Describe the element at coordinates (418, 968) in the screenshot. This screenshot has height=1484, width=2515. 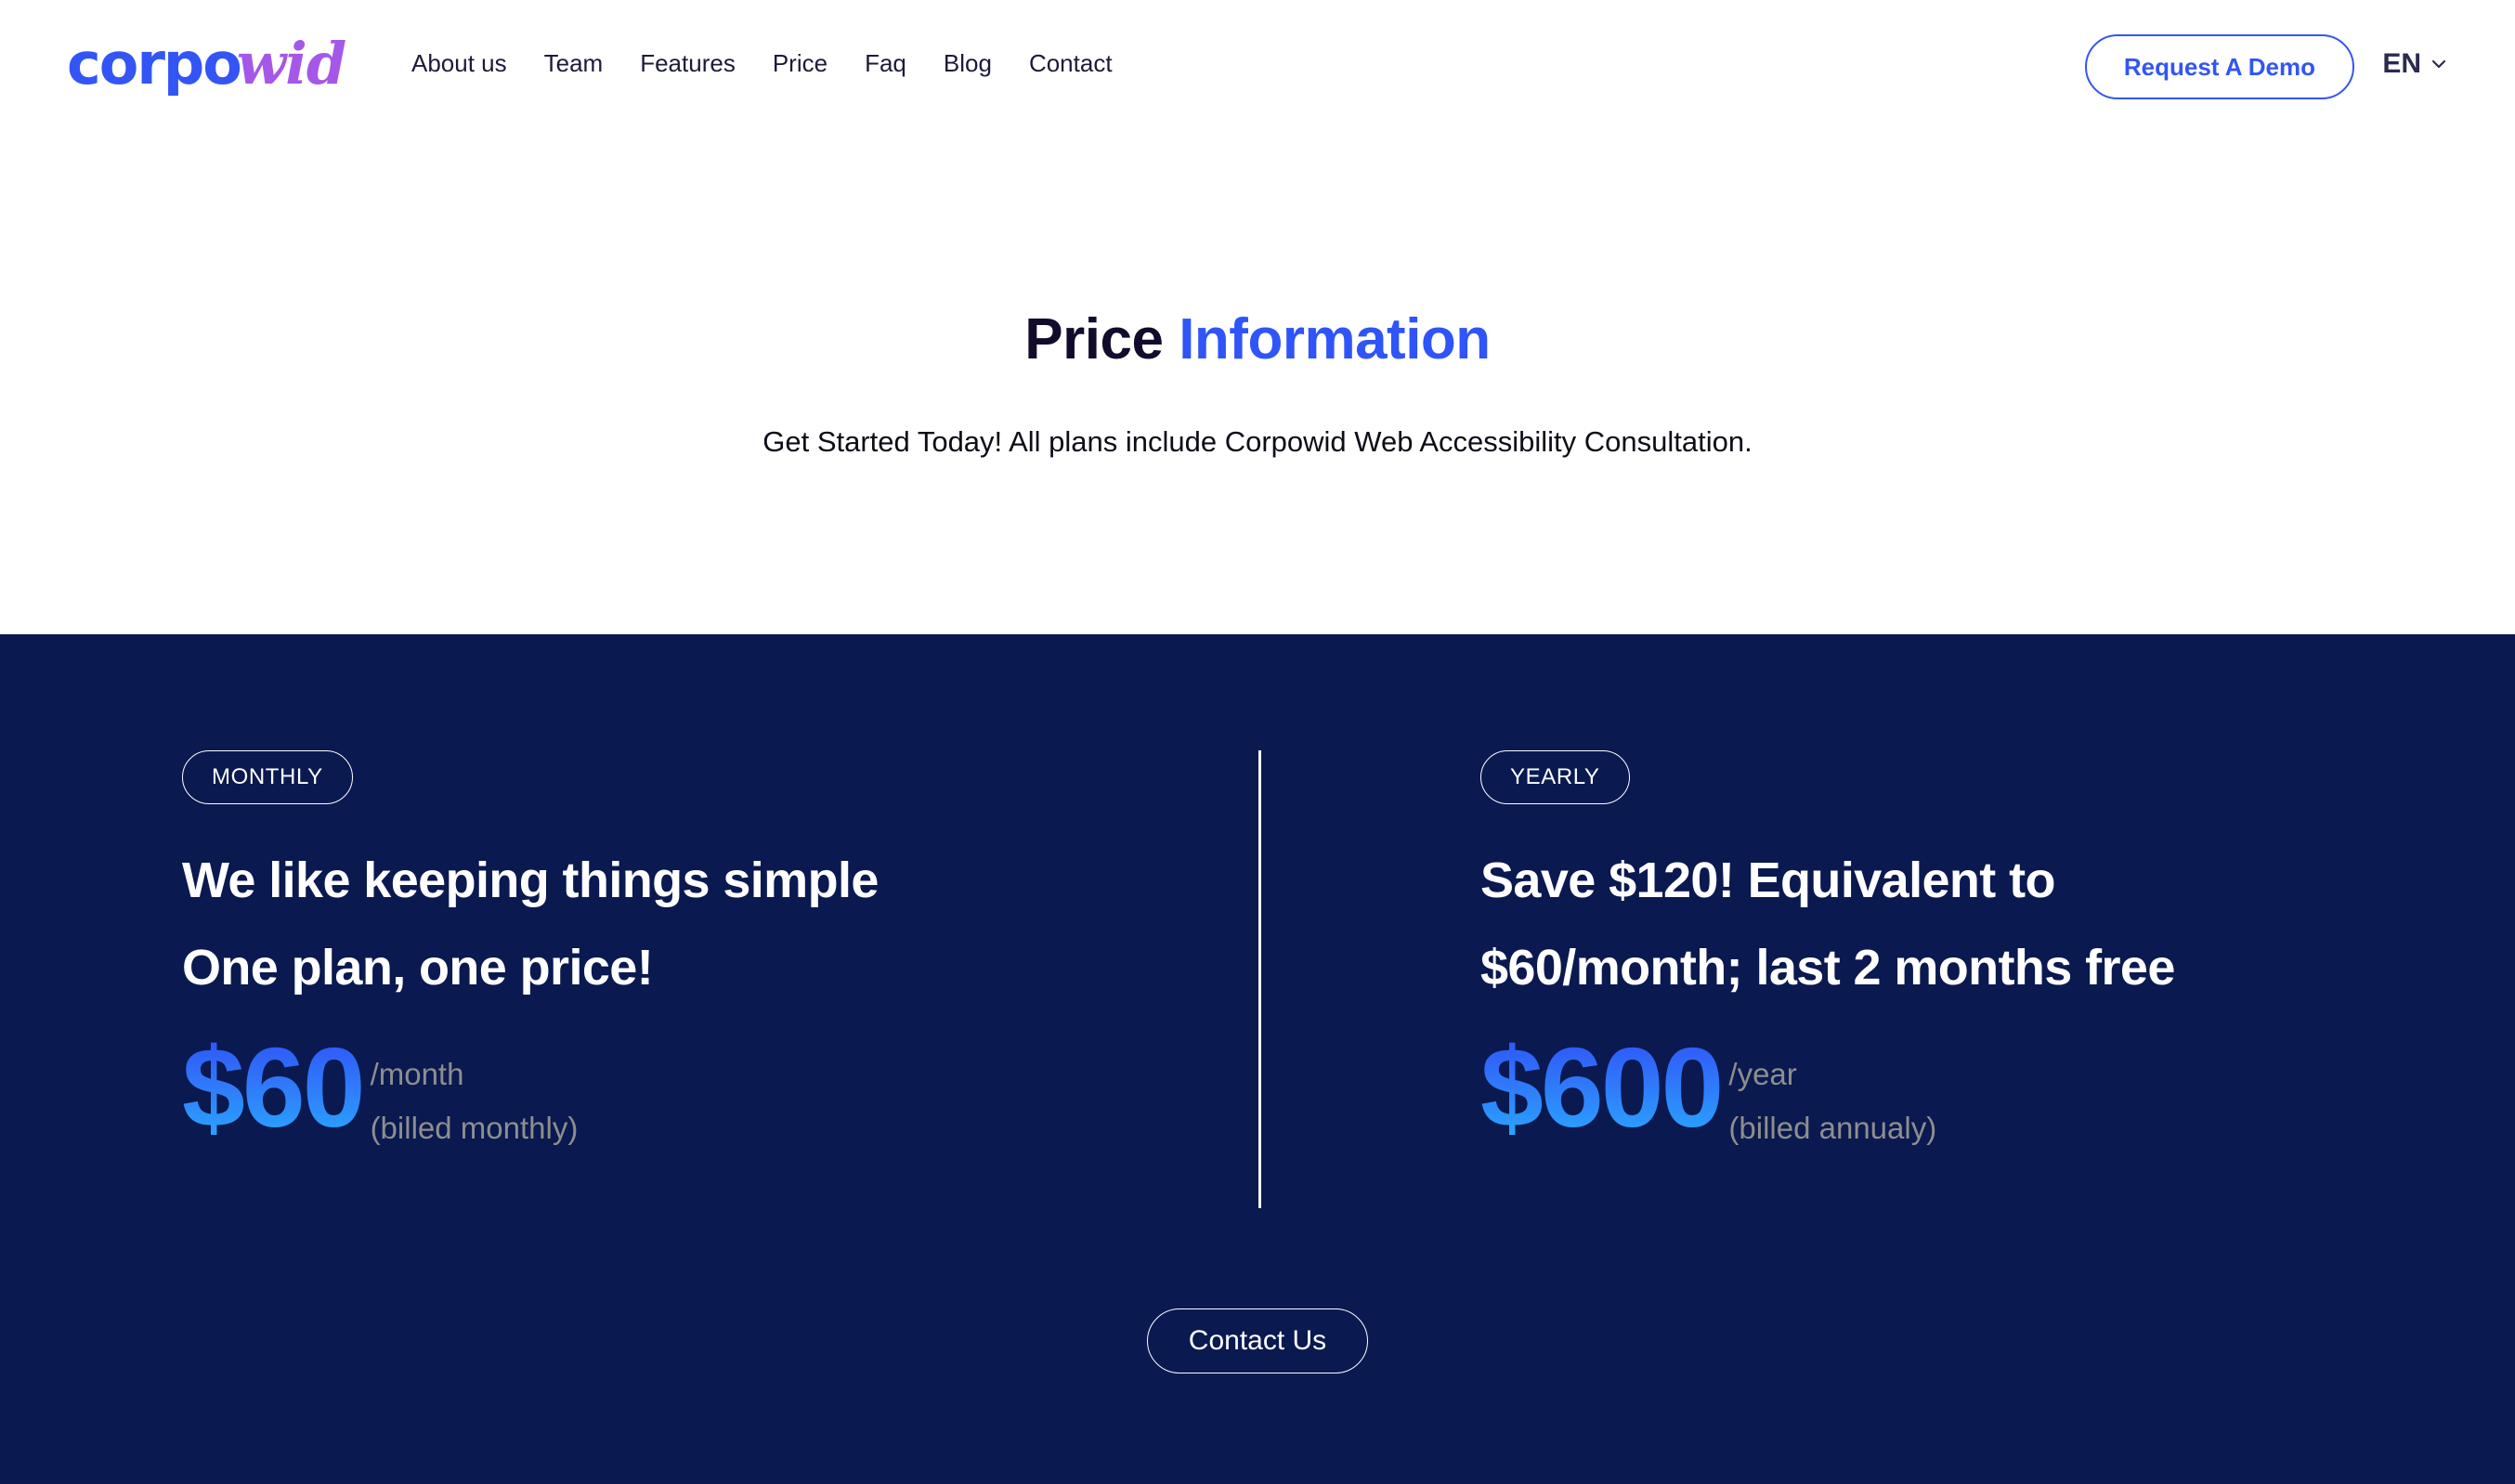
I see `plan-headline-line-2: One plan, one price!` at that location.